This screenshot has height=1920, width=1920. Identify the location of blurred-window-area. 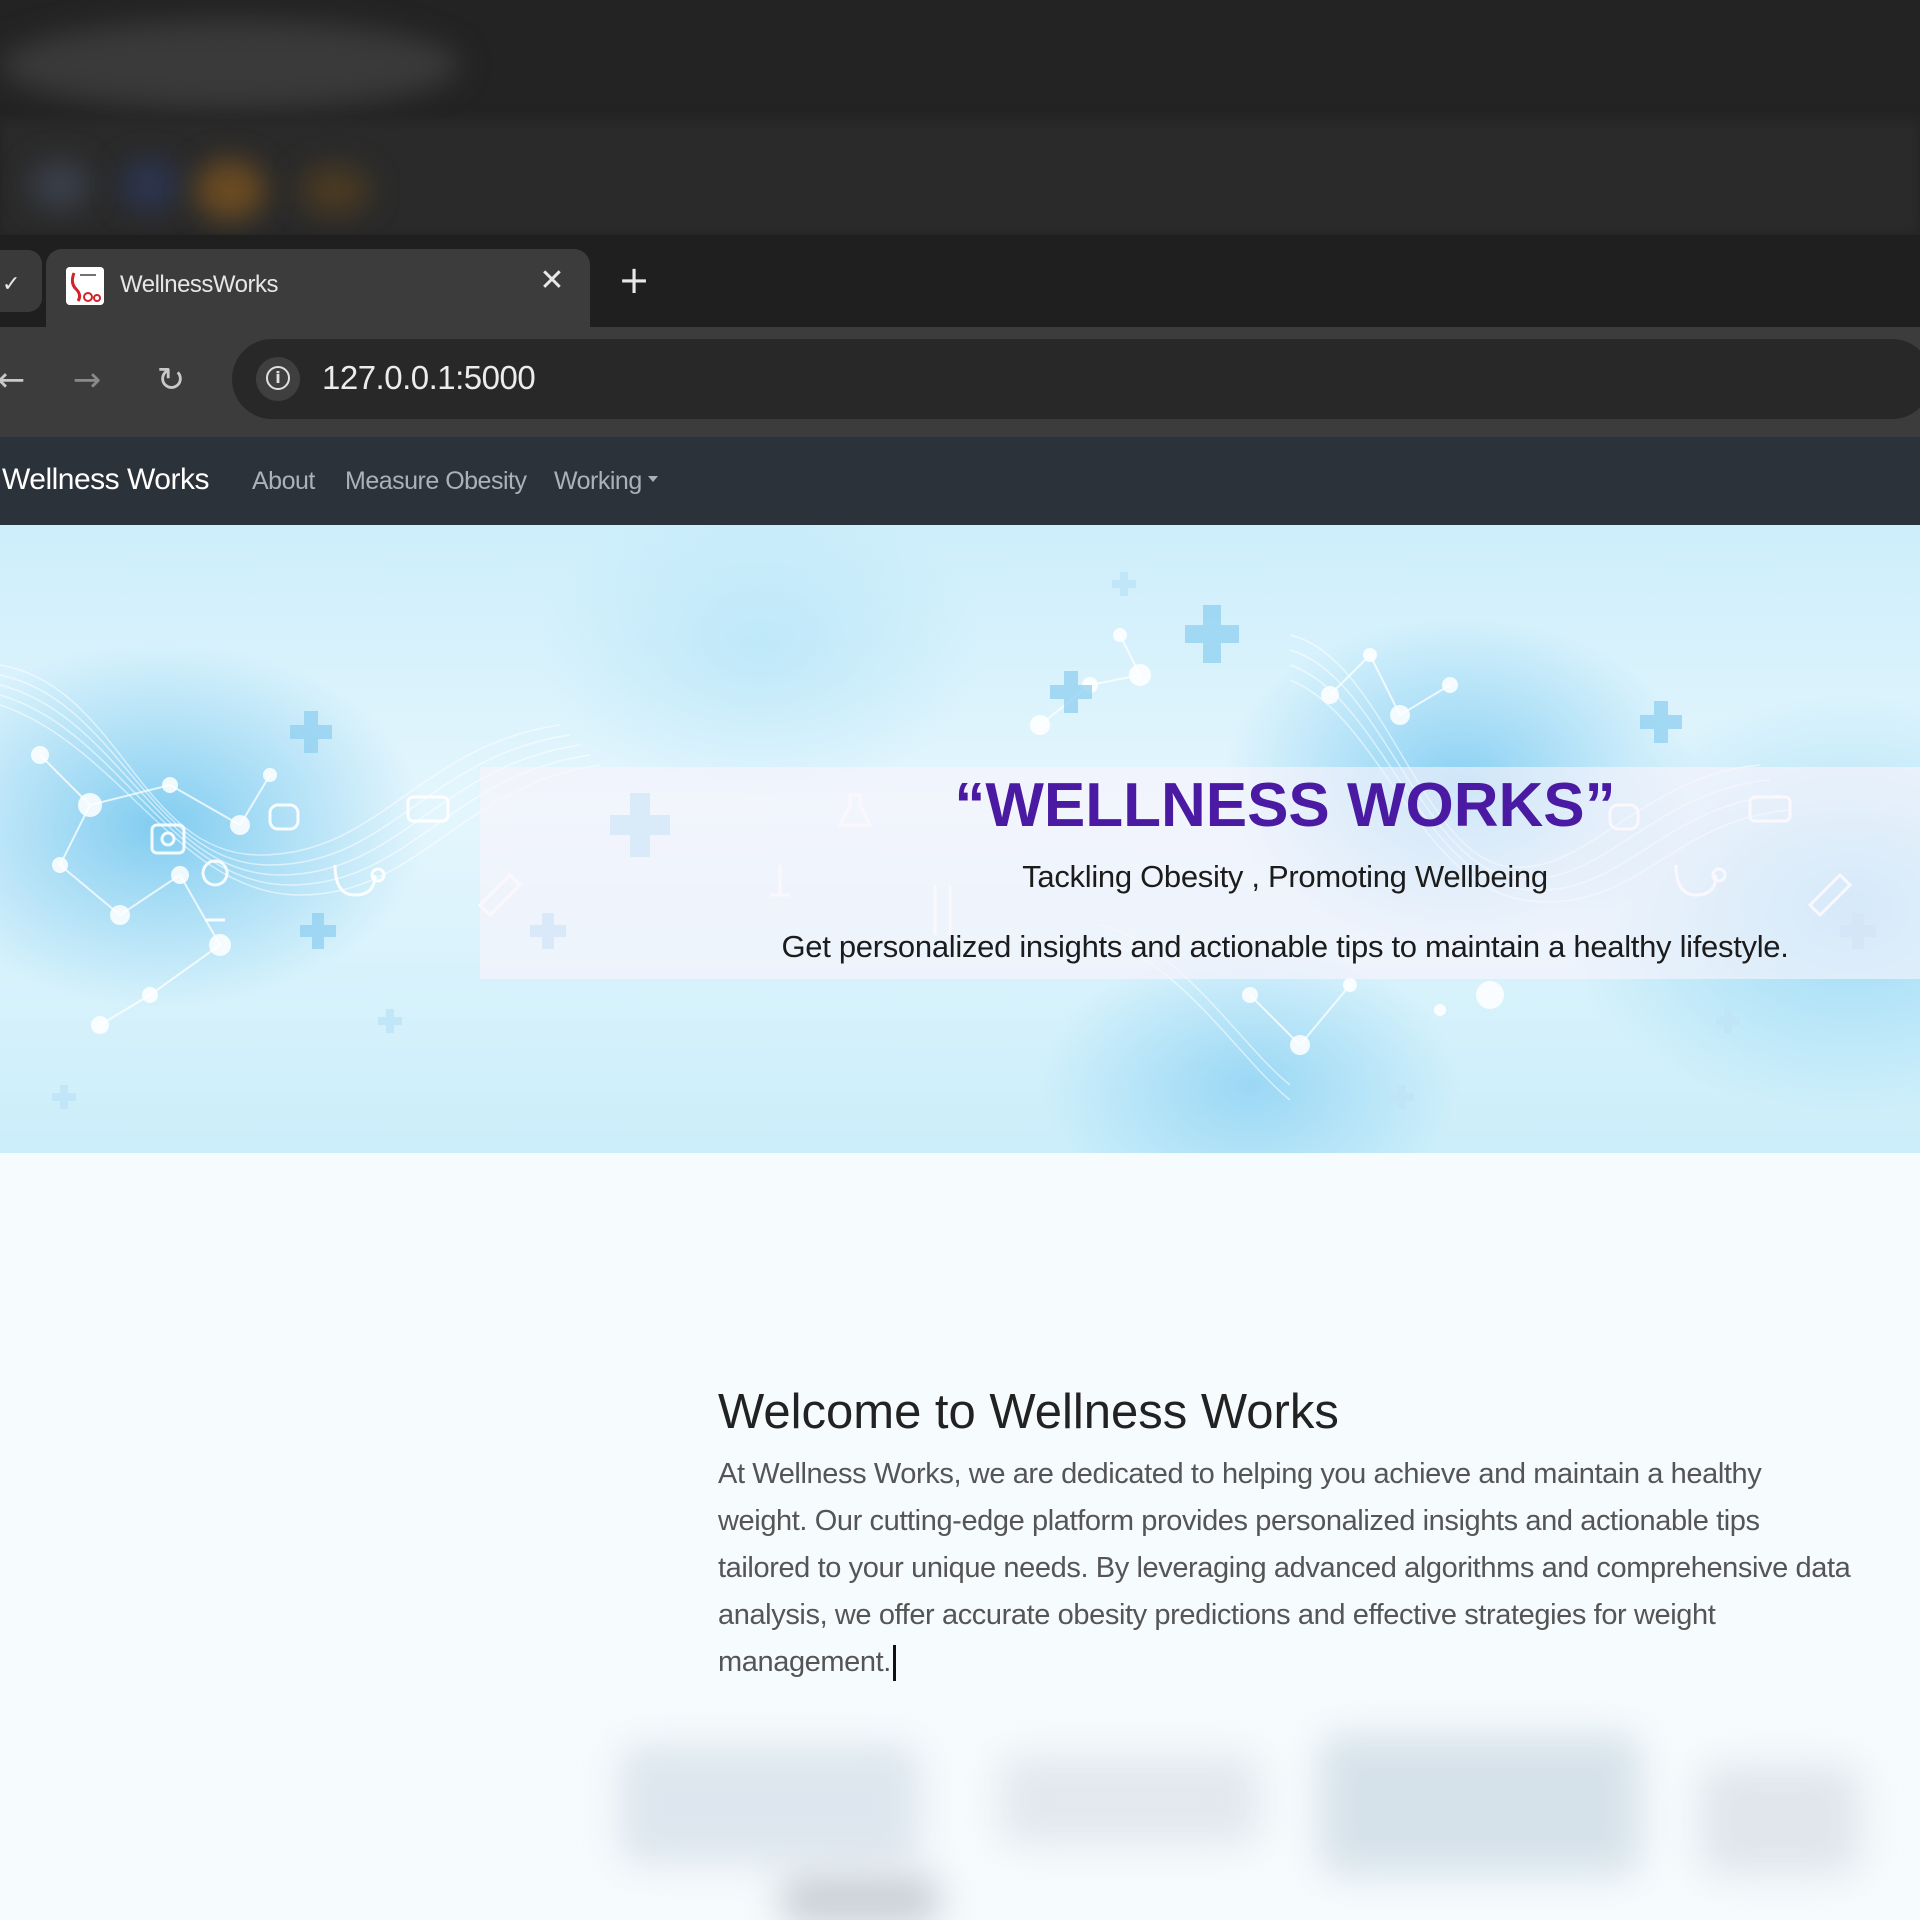
(960, 117).